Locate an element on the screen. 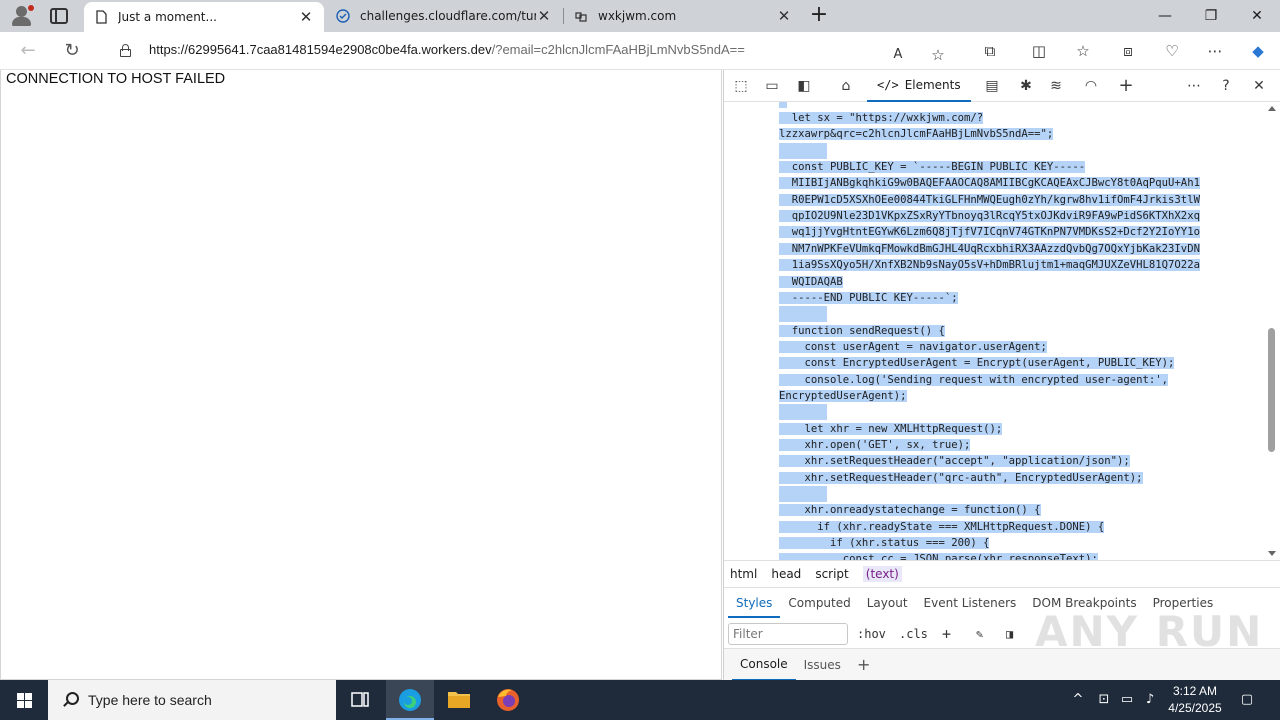 The image size is (1280, 724). firefox-icon is located at coordinates (508, 700).